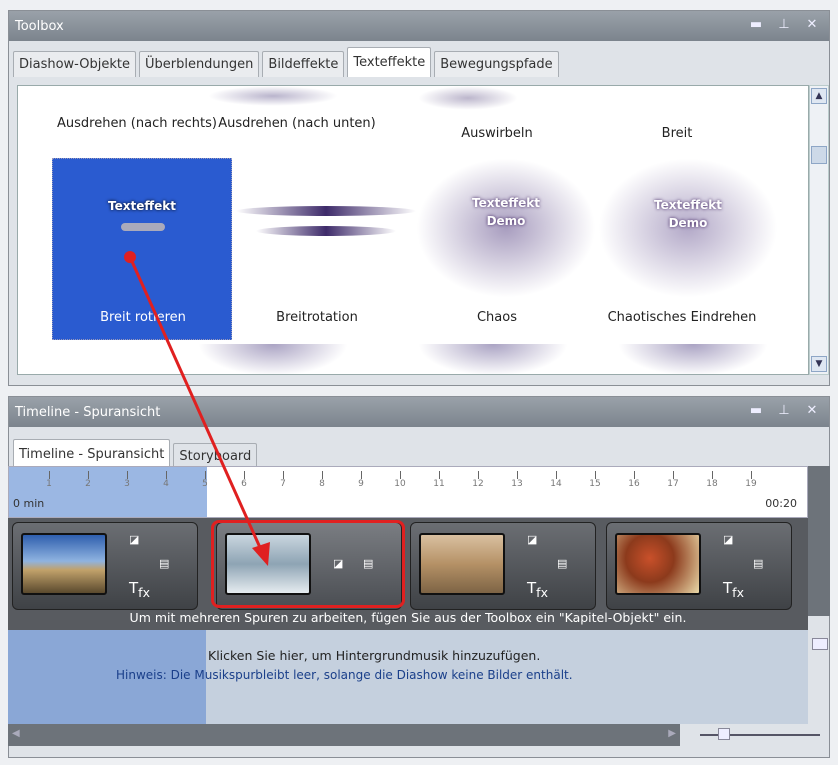 The image size is (838, 765). I want to click on preview-swirl, so click(143, 227).